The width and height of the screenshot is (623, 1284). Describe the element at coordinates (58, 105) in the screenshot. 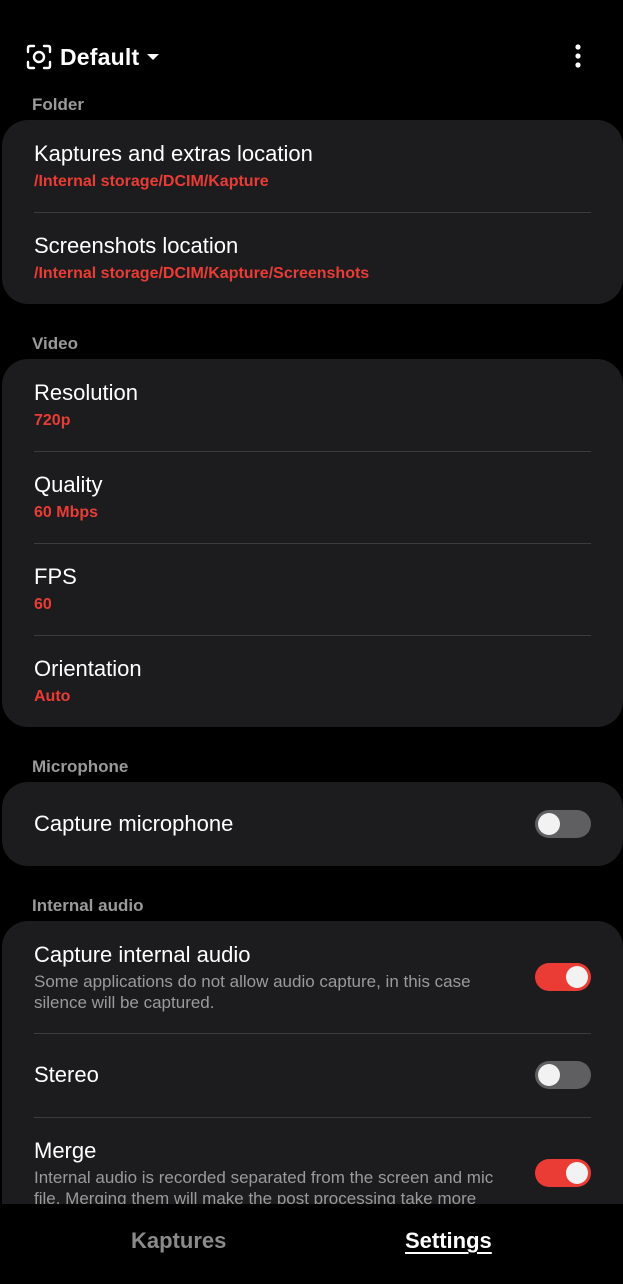

I see `section-title-folder: Folder` at that location.